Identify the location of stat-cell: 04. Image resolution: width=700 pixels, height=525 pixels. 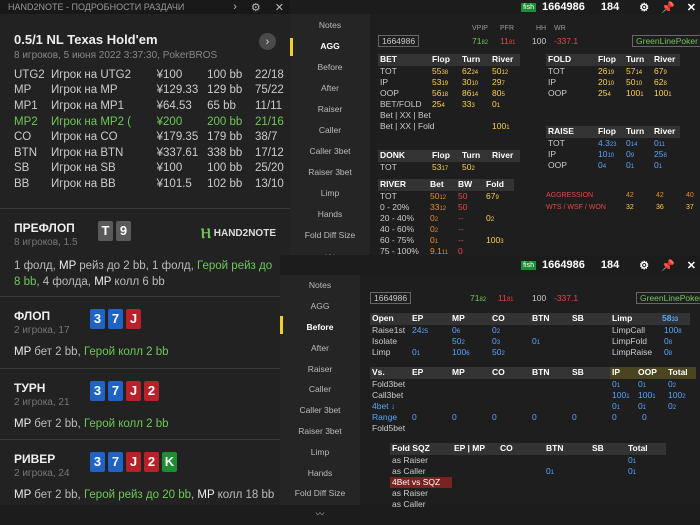
(610, 165).